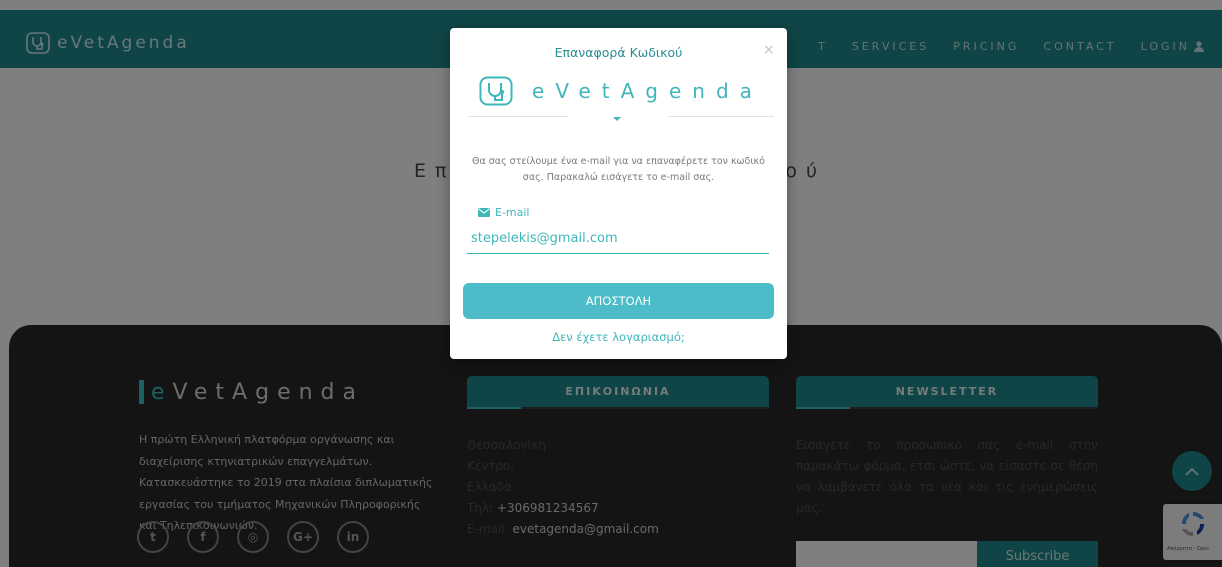 The height and width of the screenshot is (567, 1222). I want to click on stethoscope-logo-icon, so click(496, 91).